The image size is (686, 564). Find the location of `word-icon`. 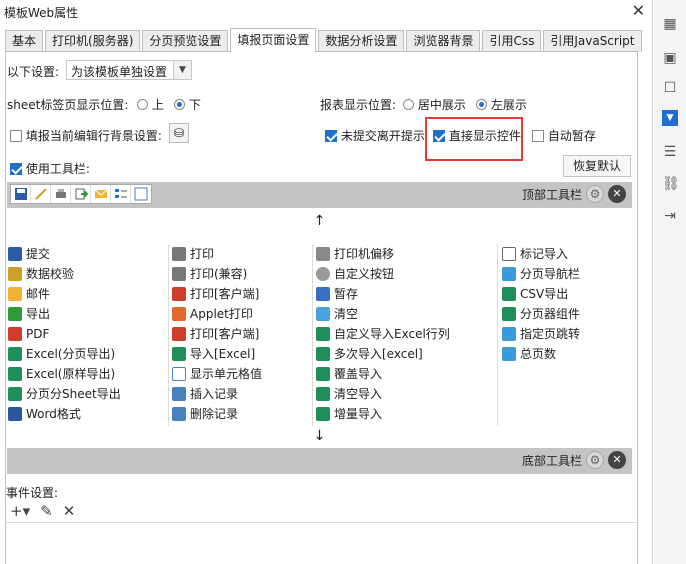

word-icon is located at coordinates (15, 414).